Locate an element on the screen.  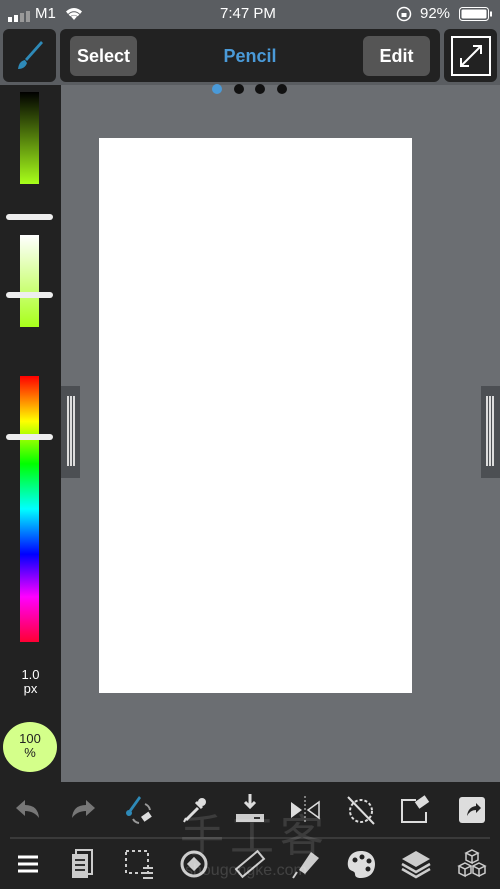
brightness-slider is located at coordinates (29, 138).